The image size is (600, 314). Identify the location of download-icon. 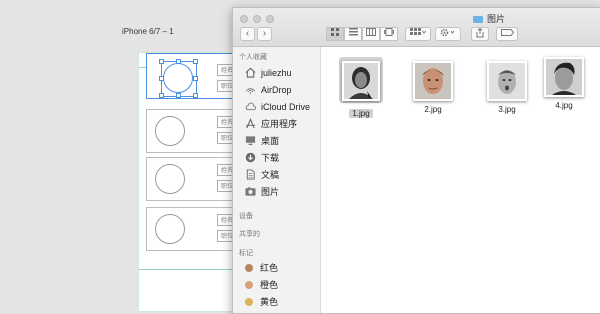
(250, 157).